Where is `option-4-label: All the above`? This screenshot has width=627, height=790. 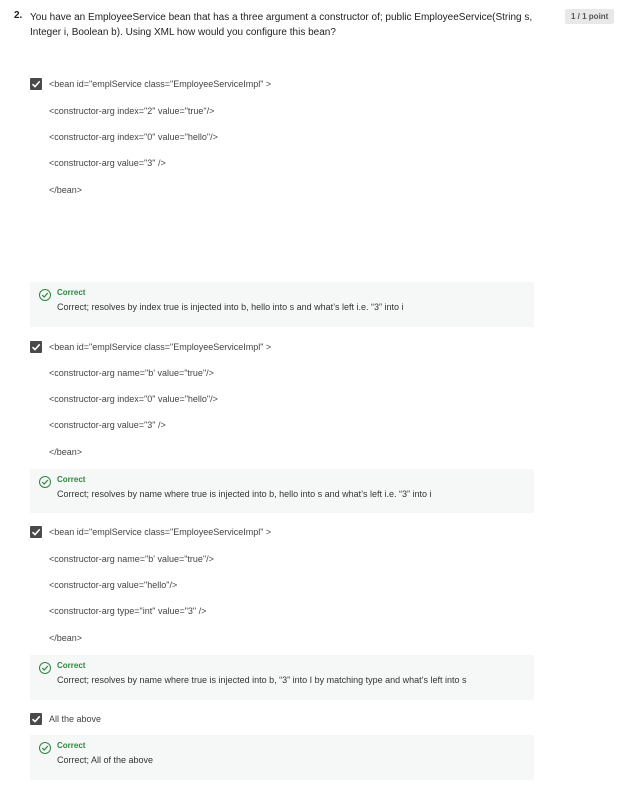
option-4-label: All the above is located at coordinates (75, 719).